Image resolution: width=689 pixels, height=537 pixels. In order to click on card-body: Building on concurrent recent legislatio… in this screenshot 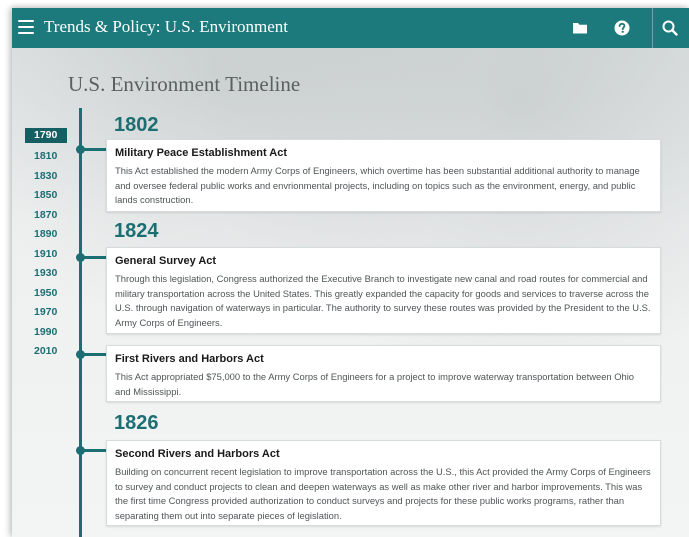, I will do `click(383, 493)`.